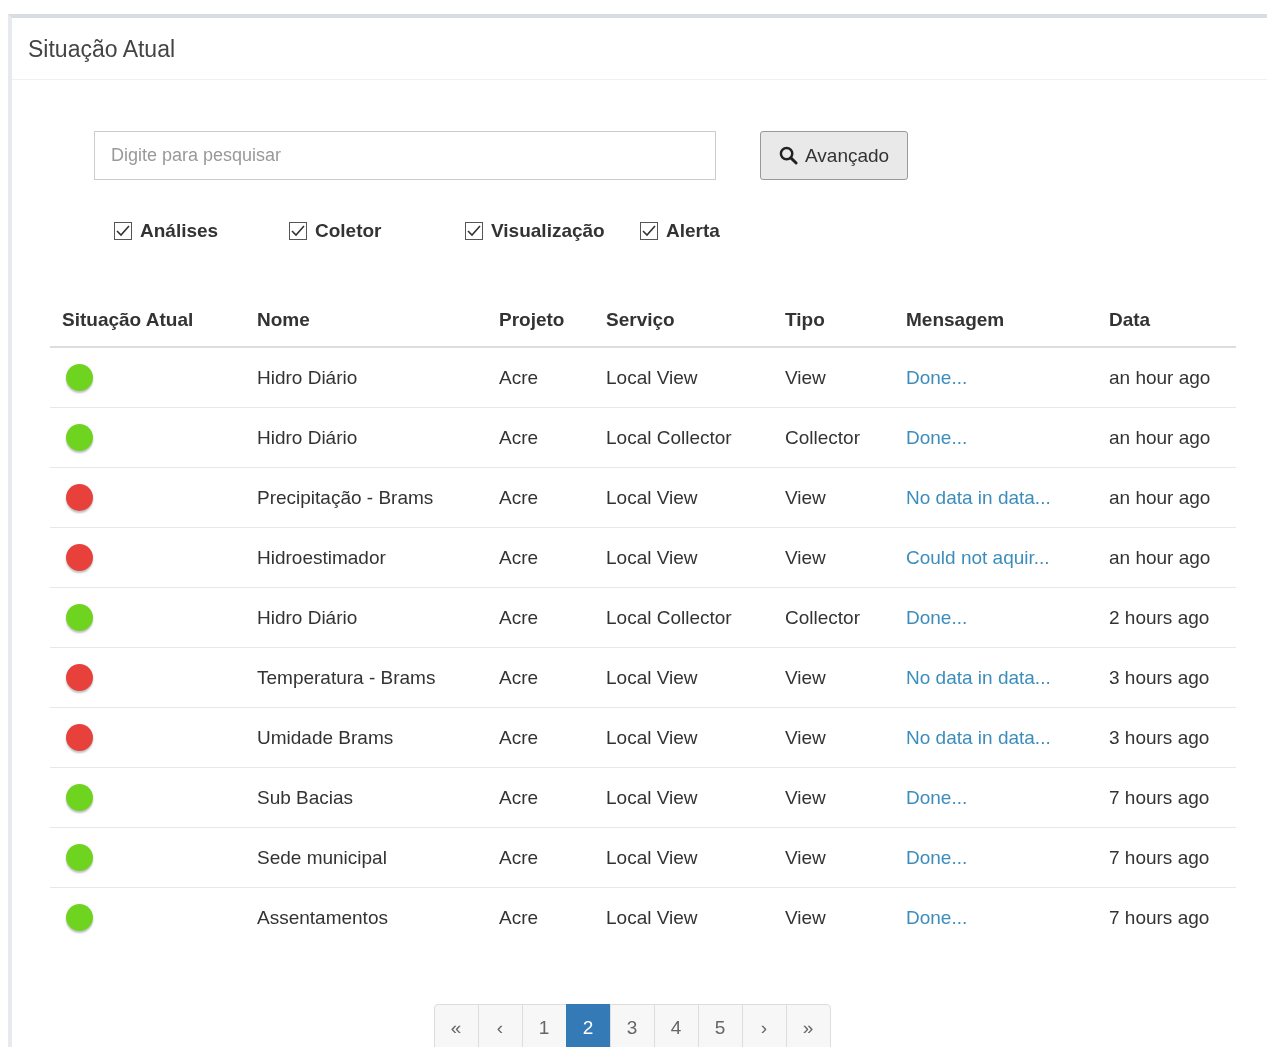  Describe the element at coordinates (788, 155) in the screenshot. I see `search-icon` at that location.